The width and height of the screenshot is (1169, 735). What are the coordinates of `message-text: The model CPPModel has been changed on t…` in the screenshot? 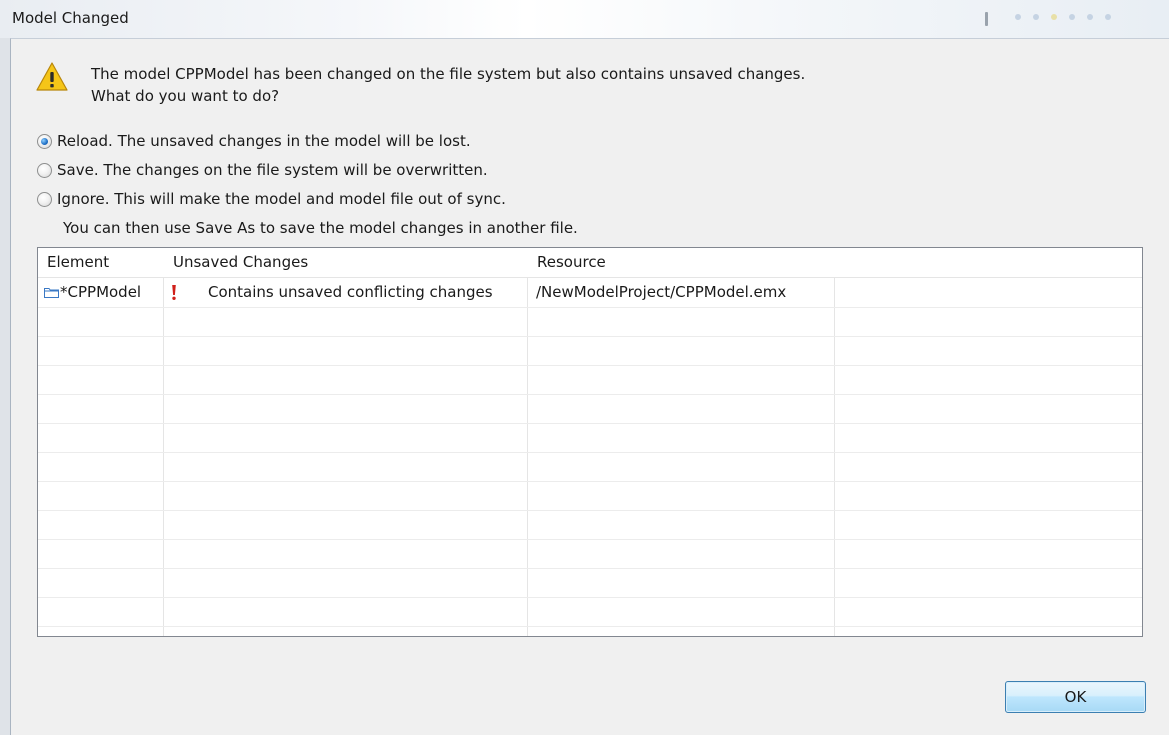 It's located at (448, 85).